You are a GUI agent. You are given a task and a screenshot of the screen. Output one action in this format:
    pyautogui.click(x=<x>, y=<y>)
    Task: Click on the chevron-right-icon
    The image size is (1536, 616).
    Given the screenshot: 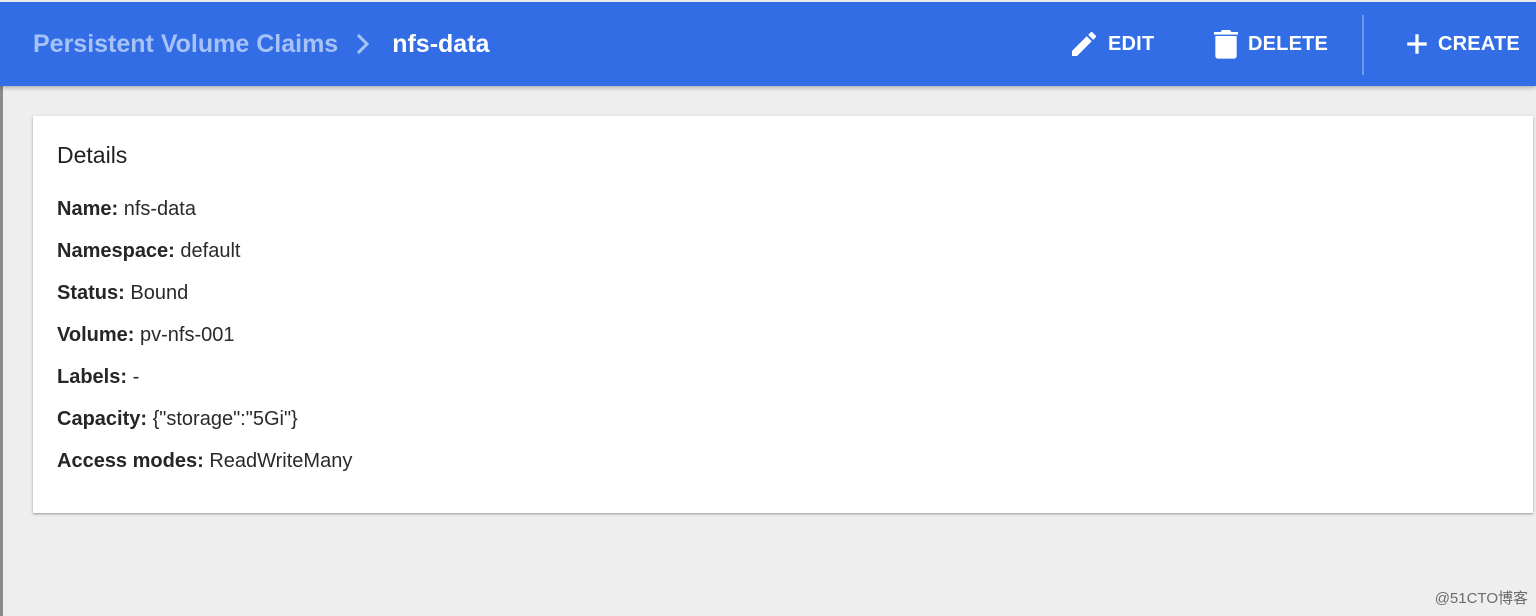 What is the action you would take?
    pyautogui.click(x=363, y=44)
    